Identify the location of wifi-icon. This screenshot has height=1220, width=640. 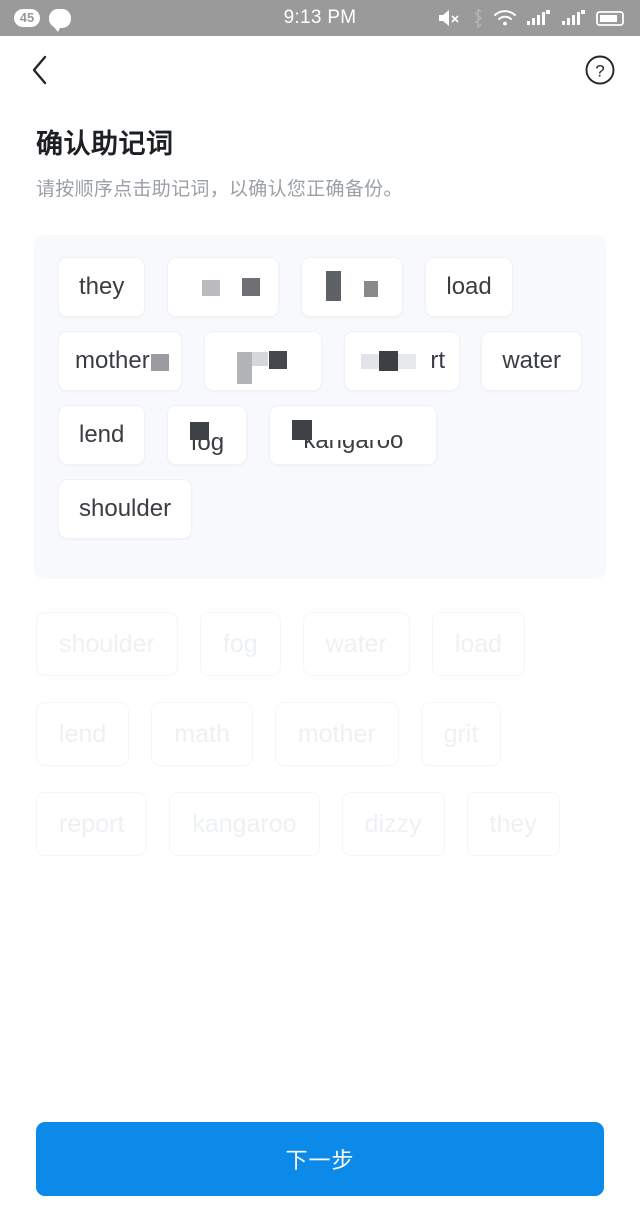
(505, 18).